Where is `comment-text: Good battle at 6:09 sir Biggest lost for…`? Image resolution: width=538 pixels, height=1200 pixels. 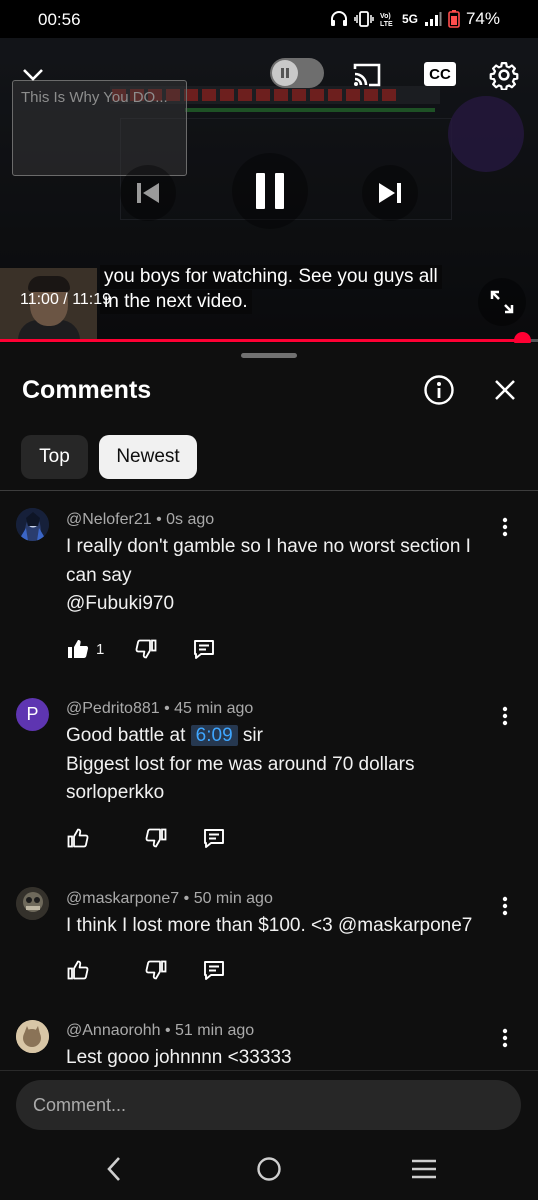
comment-text: Good battle at 6:09 sir Biggest lost for… is located at coordinates (281, 765).